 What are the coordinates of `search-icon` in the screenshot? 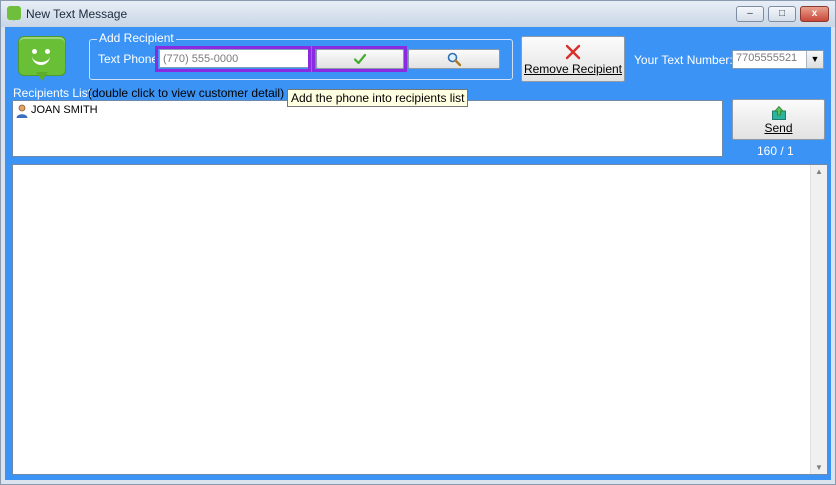 It's located at (454, 59).